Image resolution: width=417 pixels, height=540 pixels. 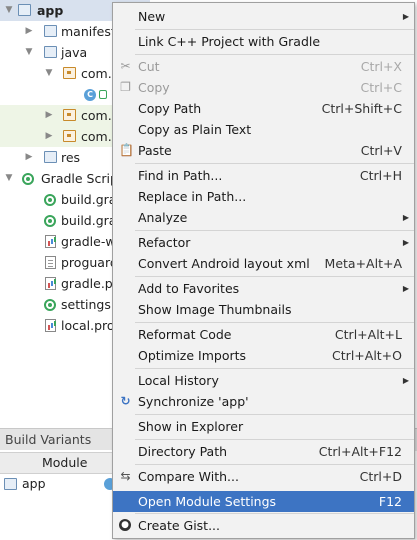 What do you see at coordinates (125, 66) in the screenshot?
I see `scissors-icon: ✂` at bounding box center [125, 66].